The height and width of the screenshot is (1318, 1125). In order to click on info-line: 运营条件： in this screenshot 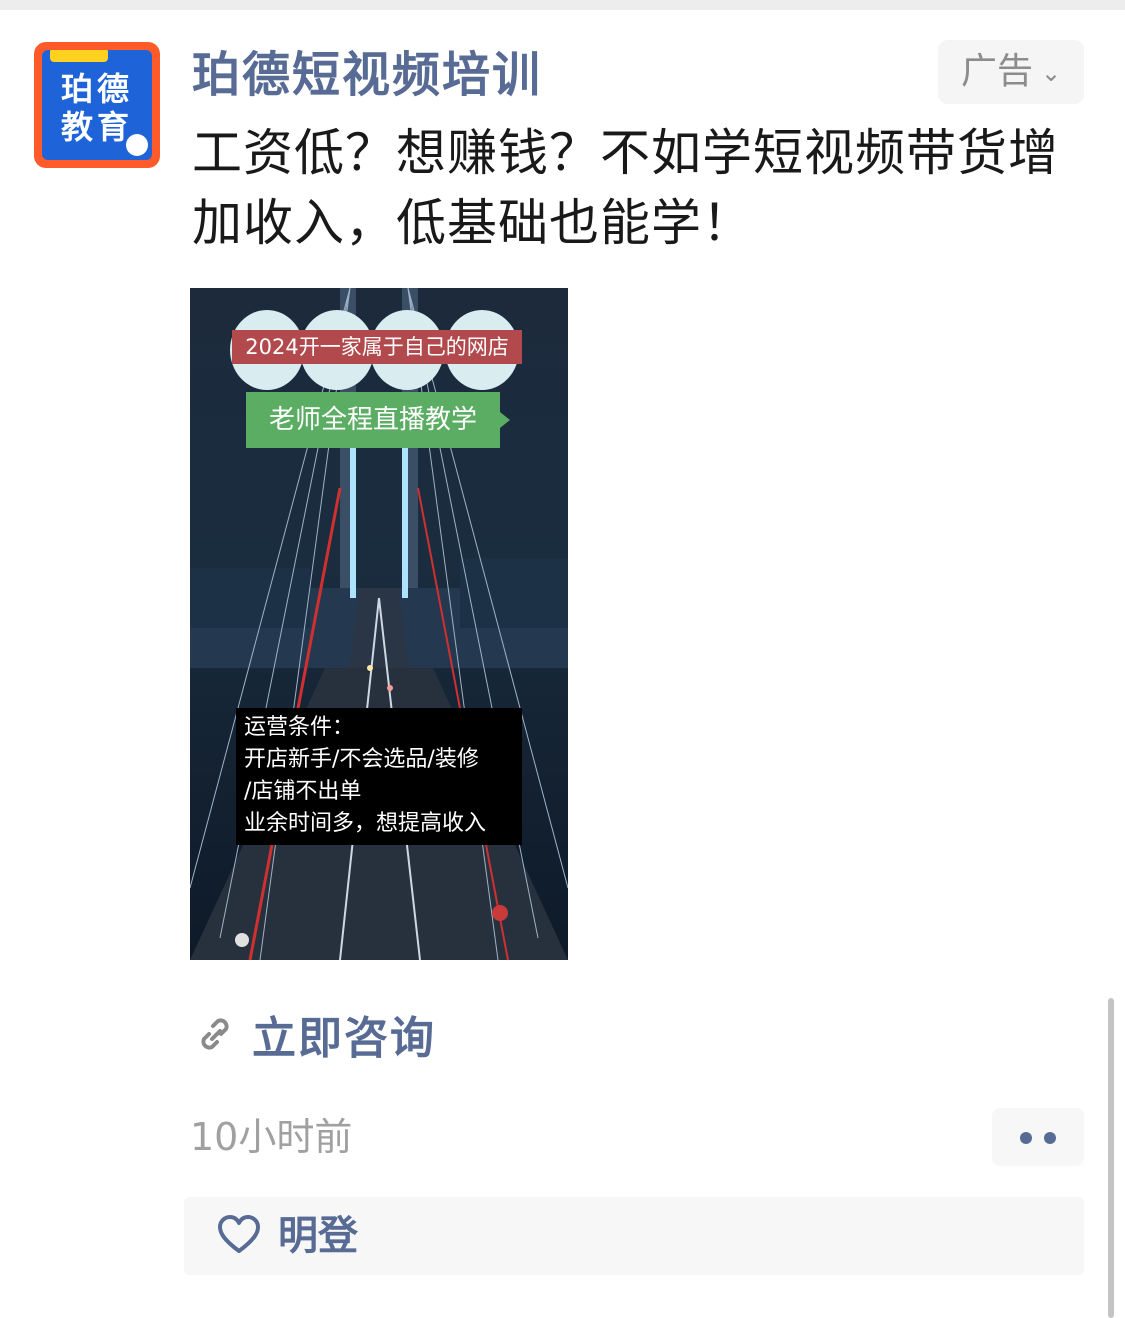, I will do `click(299, 727)`.